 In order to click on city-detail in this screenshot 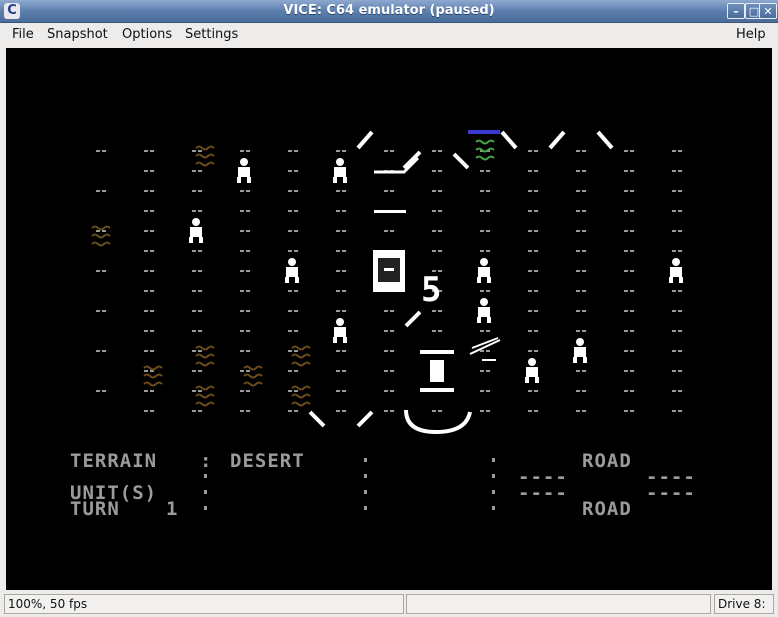, I will do `click(389, 269)`.